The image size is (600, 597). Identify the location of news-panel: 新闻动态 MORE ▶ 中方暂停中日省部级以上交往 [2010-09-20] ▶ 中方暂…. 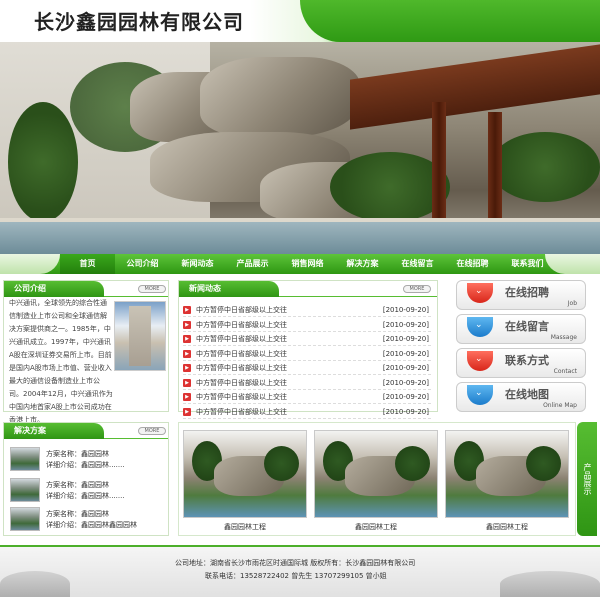
(308, 349).